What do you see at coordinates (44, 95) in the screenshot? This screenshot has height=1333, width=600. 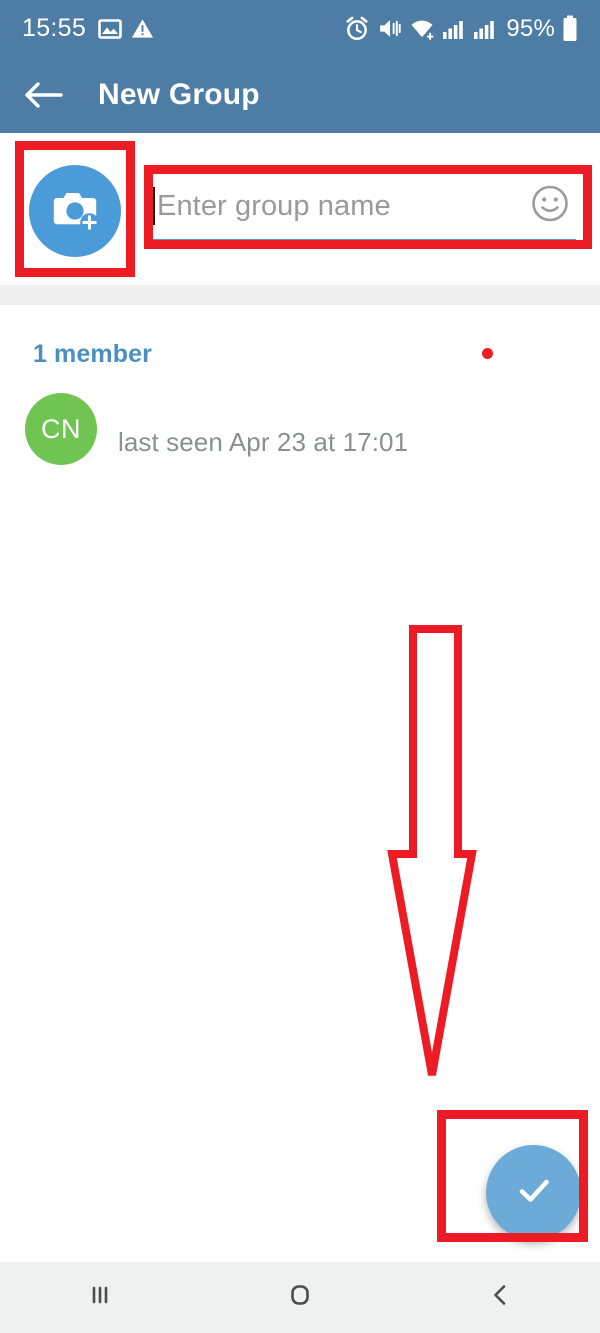 I see `back-arrow-icon` at bounding box center [44, 95].